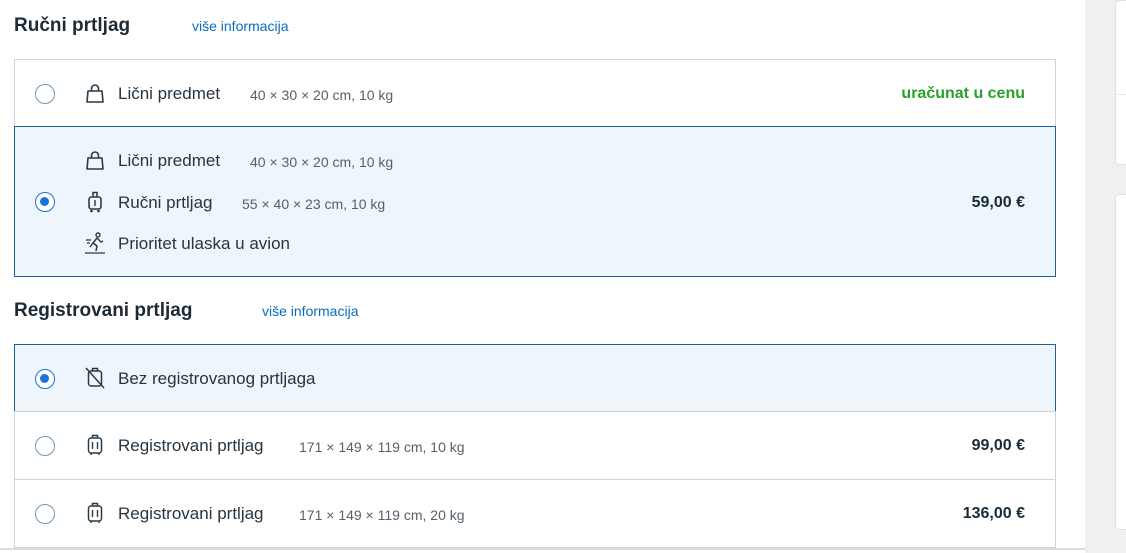 This screenshot has width=1126, height=553. I want to click on checked-luggage-option-none: Bez registrovanog prtljaga, so click(535, 378).